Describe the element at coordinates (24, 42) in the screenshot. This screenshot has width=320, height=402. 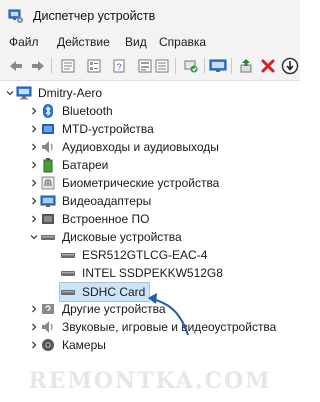
I see `menu-file: Файл` at that location.